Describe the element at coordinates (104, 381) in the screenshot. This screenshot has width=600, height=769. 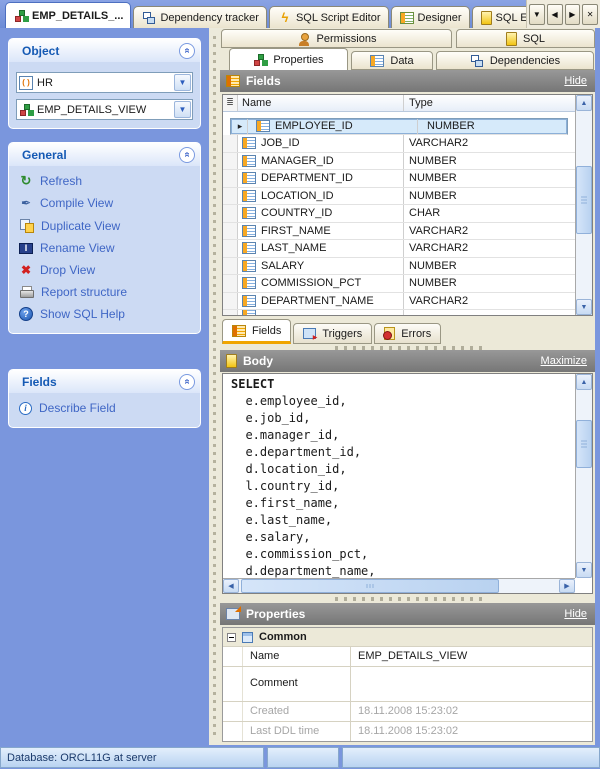
I see `fields-panel-header: Fields «` at that location.